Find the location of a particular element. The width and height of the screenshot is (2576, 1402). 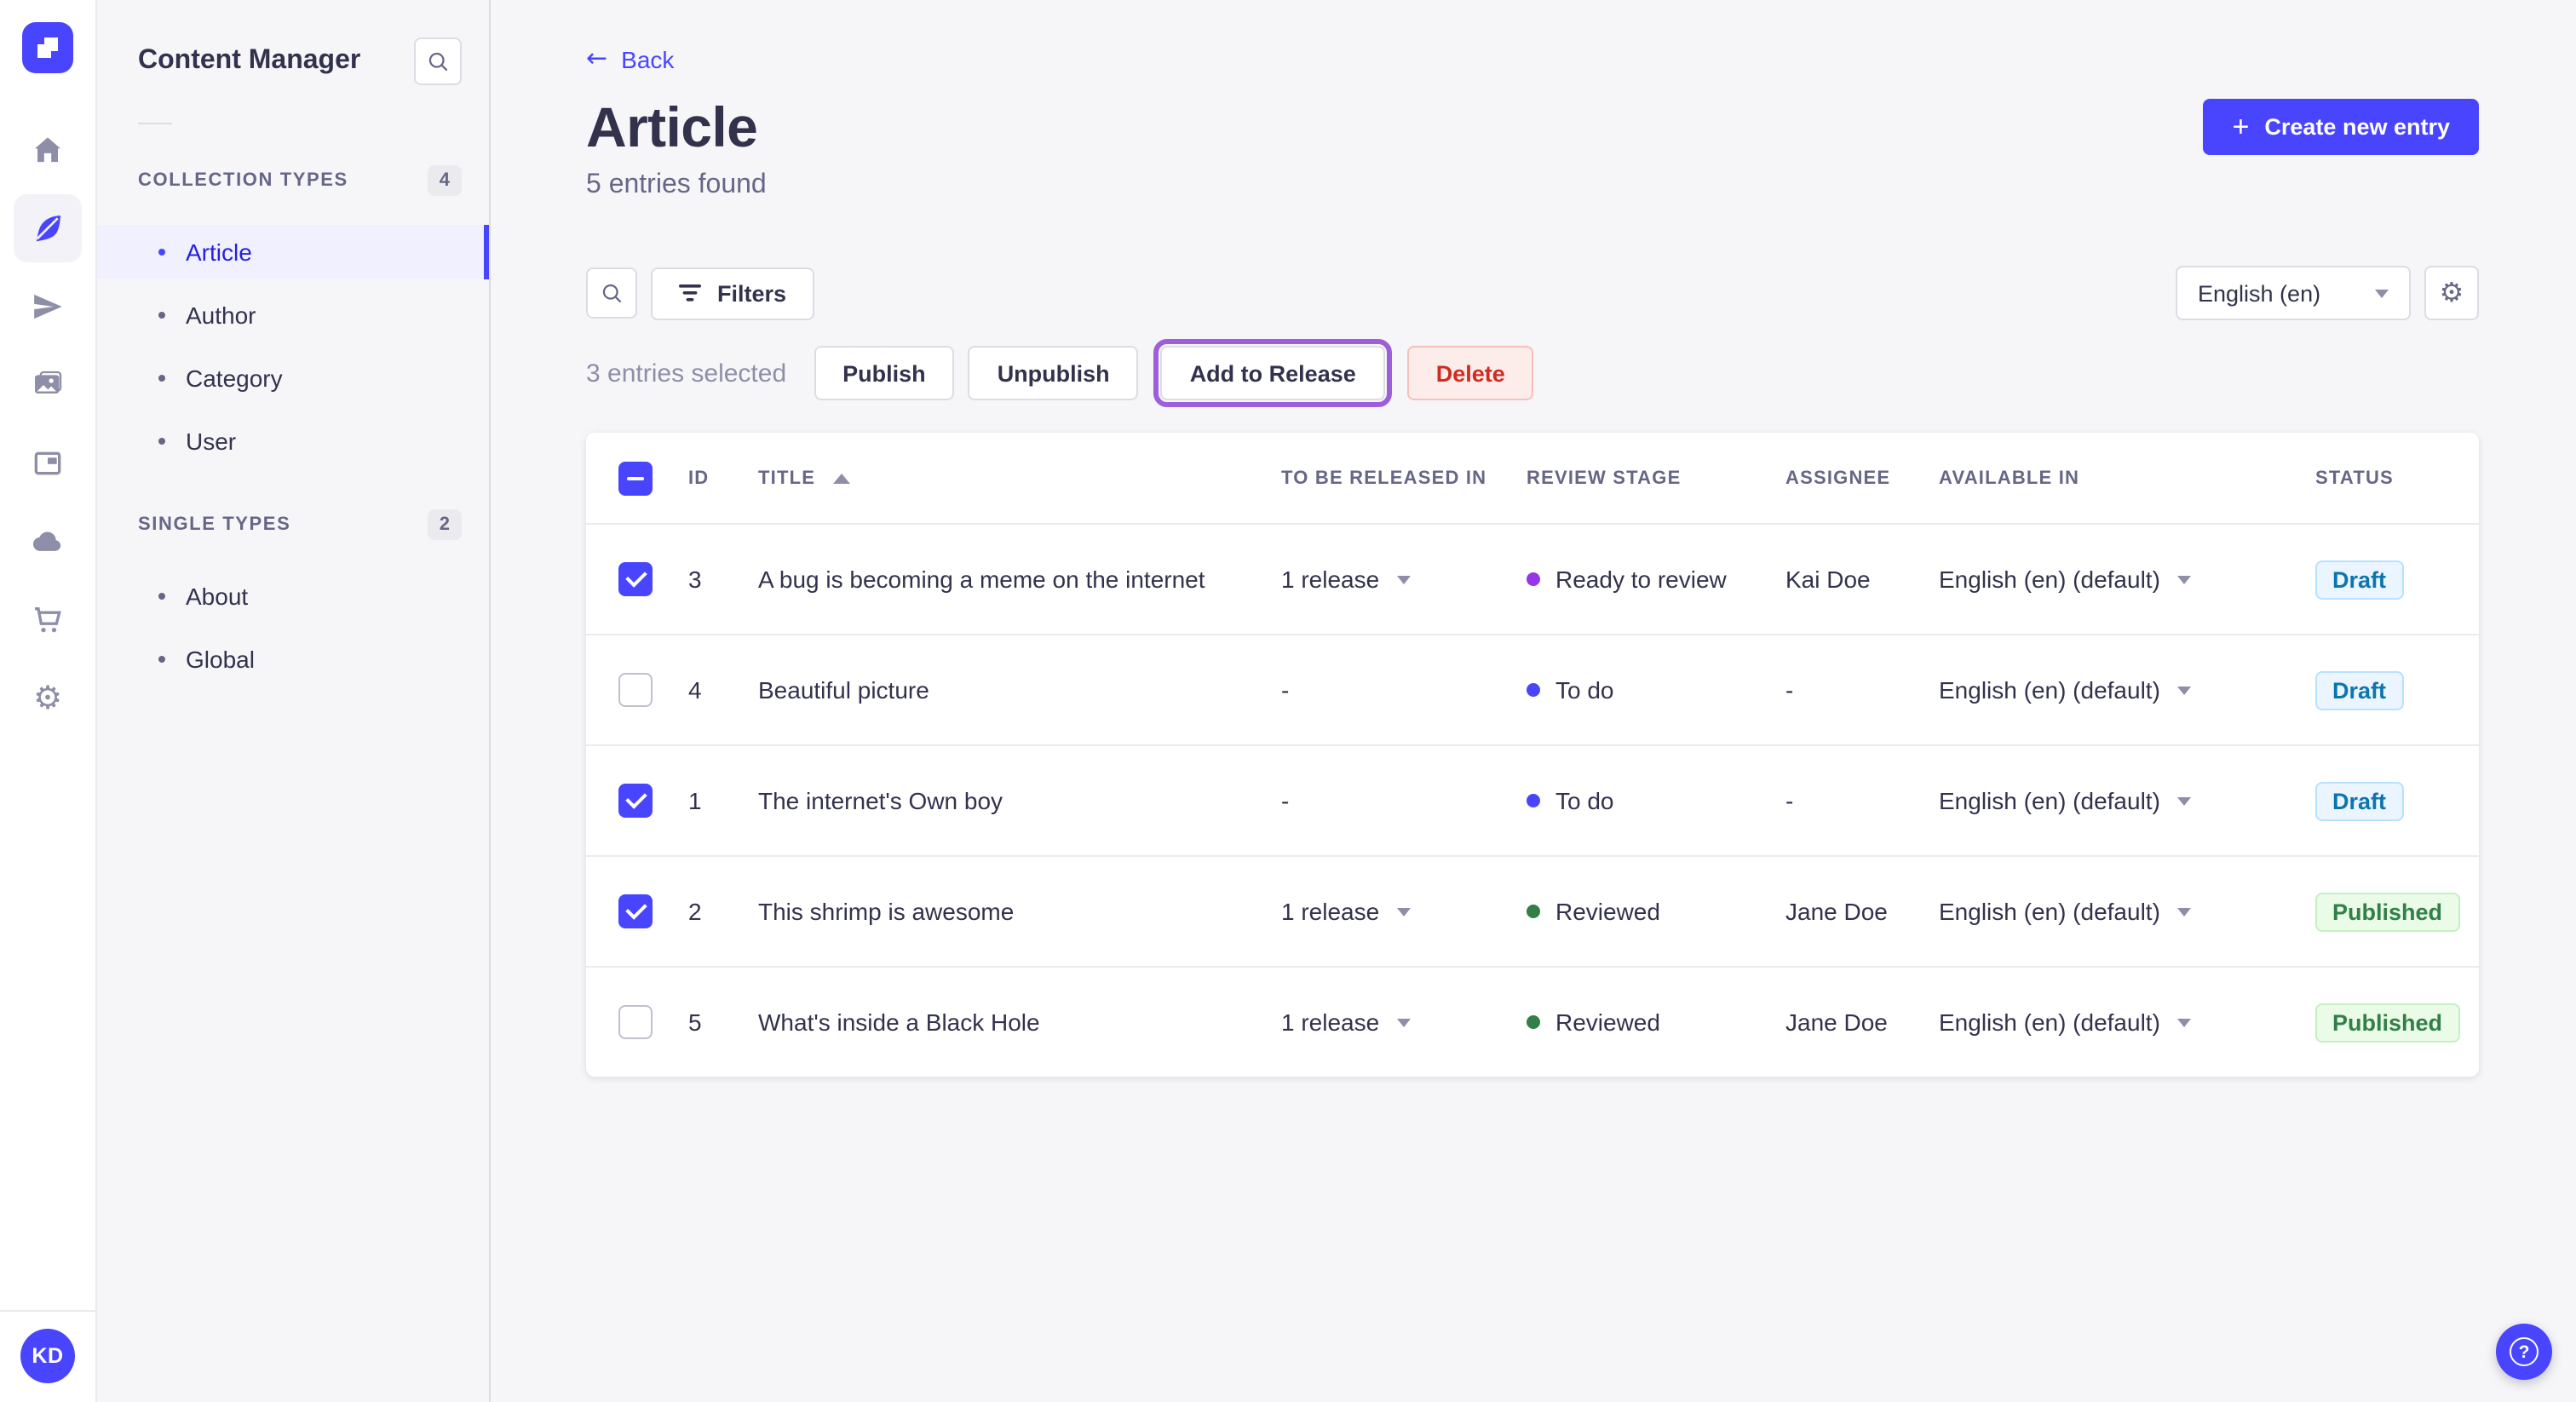

cloud-icon is located at coordinates (48, 542).